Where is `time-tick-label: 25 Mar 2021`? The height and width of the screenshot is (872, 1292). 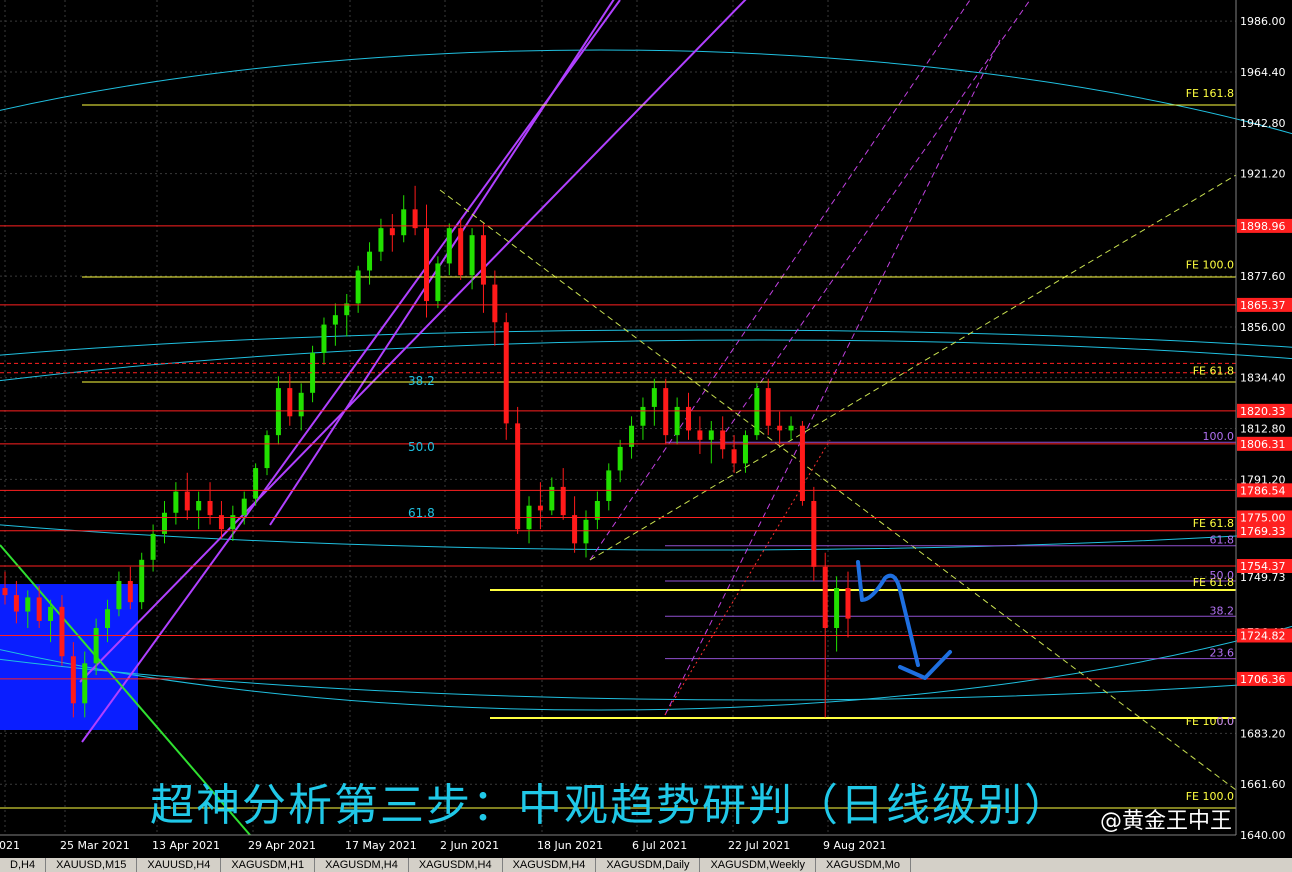
time-tick-label: 25 Mar 2021 is located at coordinates (95, 845).